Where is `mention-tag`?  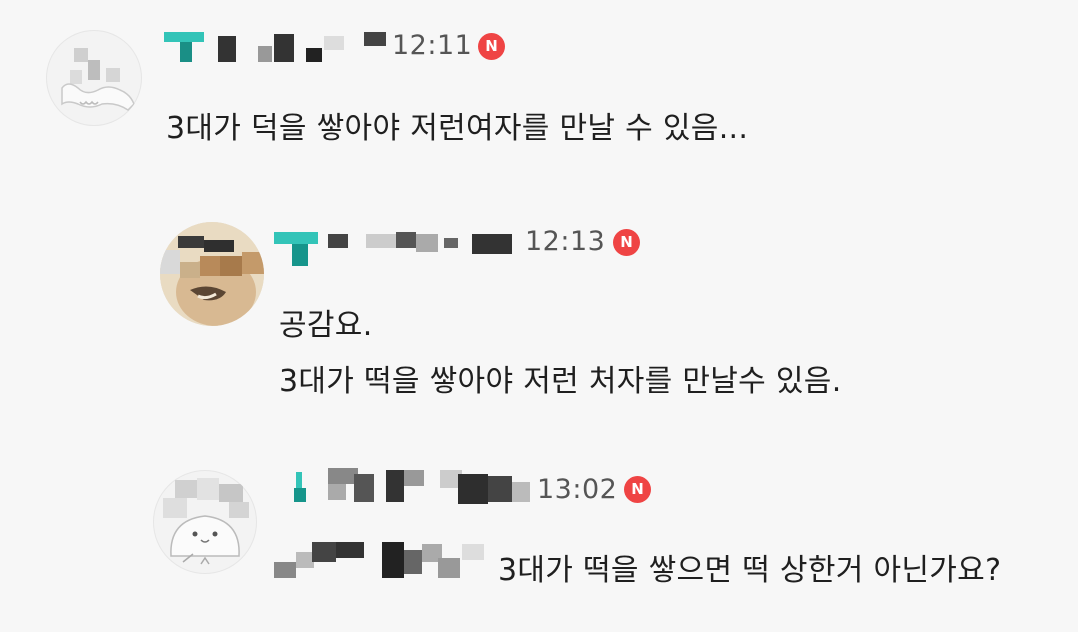 mention-tag is located at coordinates (383, 560).